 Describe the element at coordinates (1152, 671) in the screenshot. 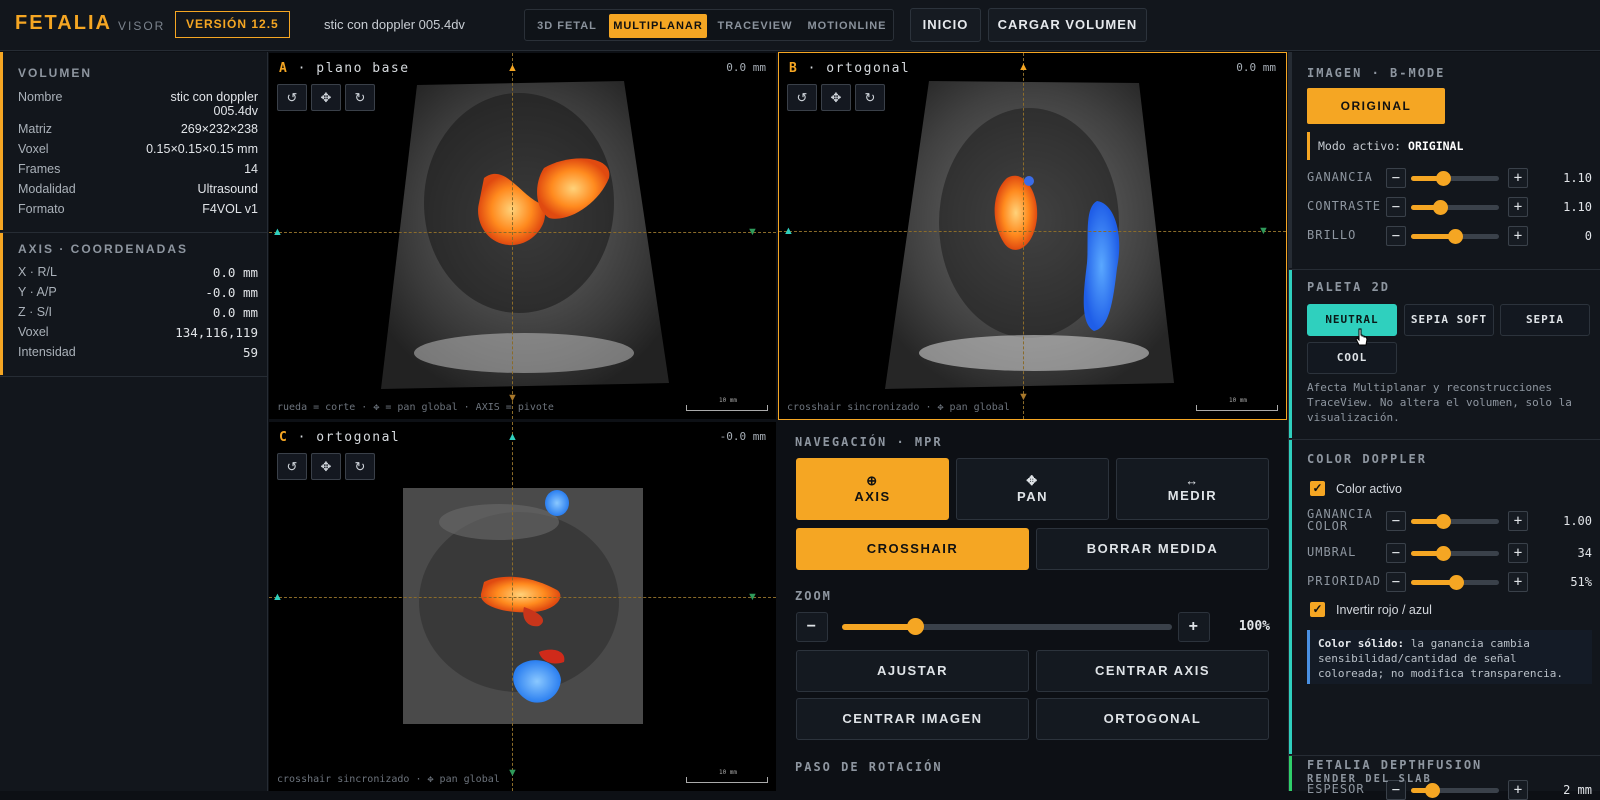

I see `centrar-axis-button: CENTRAR AXIS` at that location.